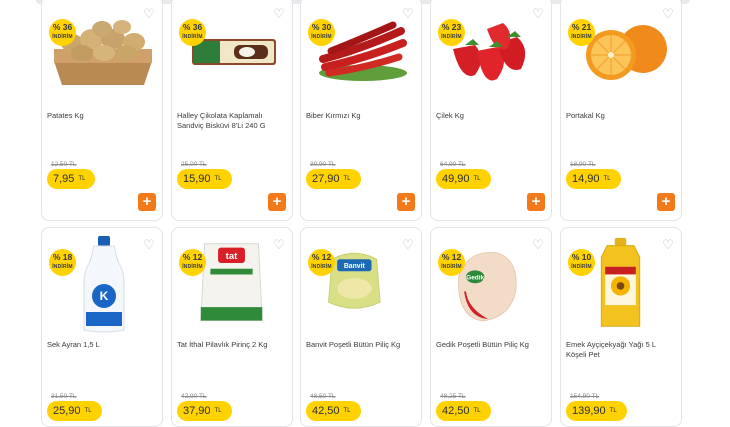  Describe the element at coordinates (194, 396) in the screenshot. I see `old-price: 42,90 TL` at that location.